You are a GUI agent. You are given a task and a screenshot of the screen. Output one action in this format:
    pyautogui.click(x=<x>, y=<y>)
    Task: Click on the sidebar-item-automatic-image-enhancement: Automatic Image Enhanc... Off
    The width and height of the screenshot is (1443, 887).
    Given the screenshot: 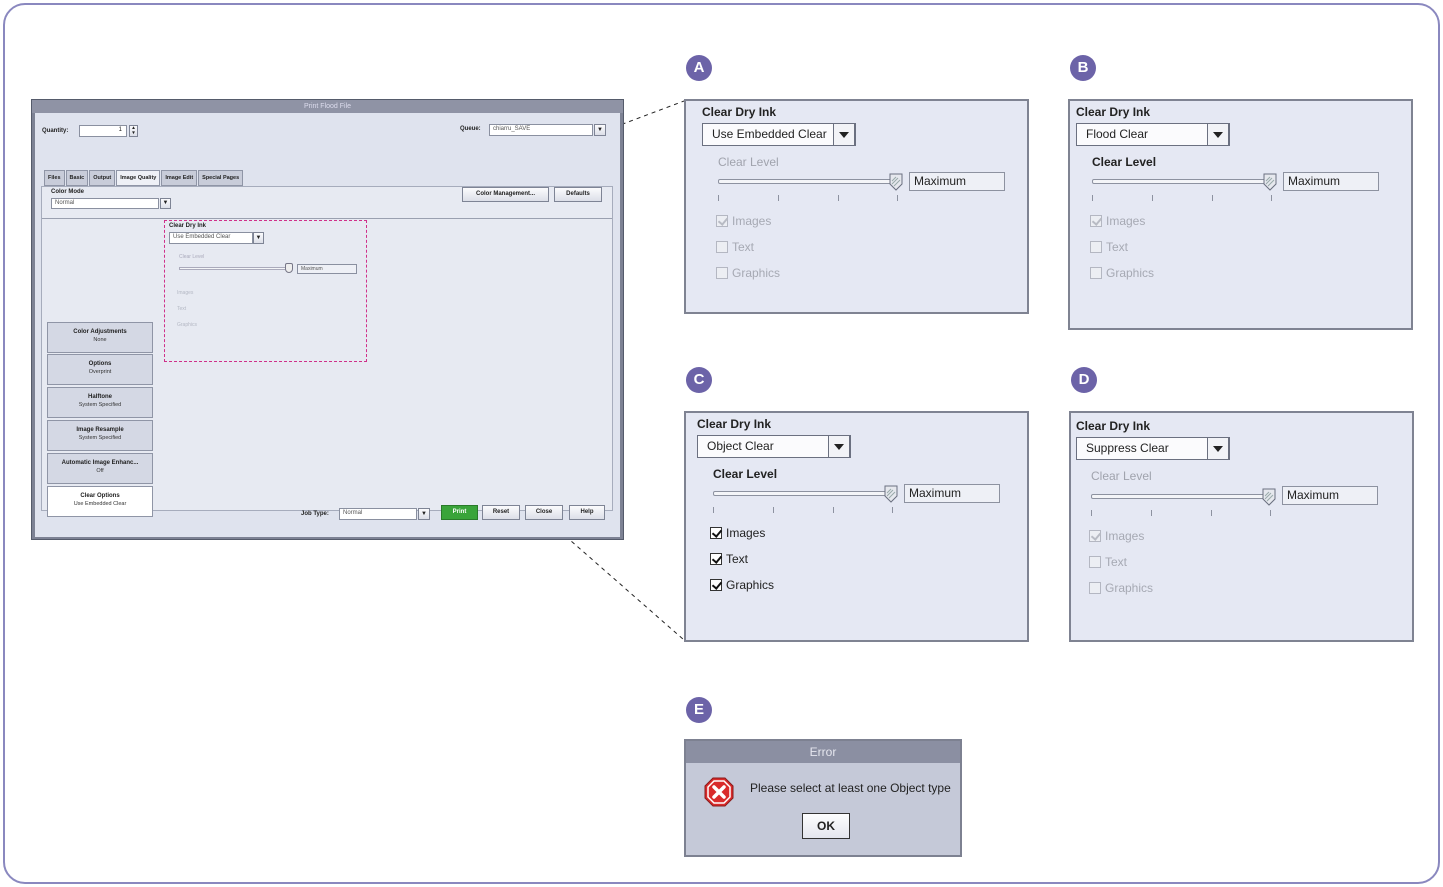 What is the action you would take?
    pyautogui.click(x=100, y=468)
    